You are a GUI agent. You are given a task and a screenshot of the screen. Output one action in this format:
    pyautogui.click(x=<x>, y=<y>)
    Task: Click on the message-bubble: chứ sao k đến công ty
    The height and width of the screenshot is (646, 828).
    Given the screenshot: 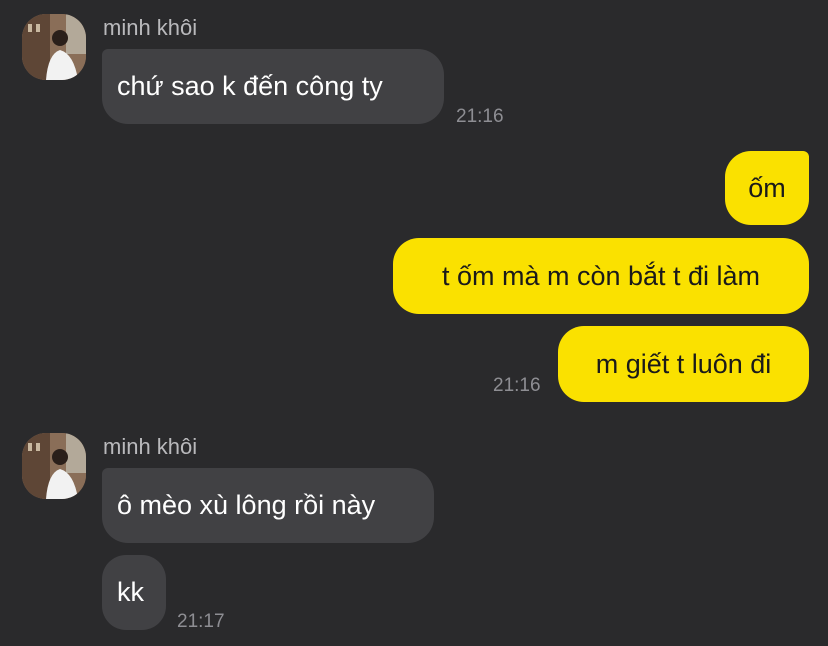 What is the action you would take?
    pyautogui.click(x=273, y=86)
    